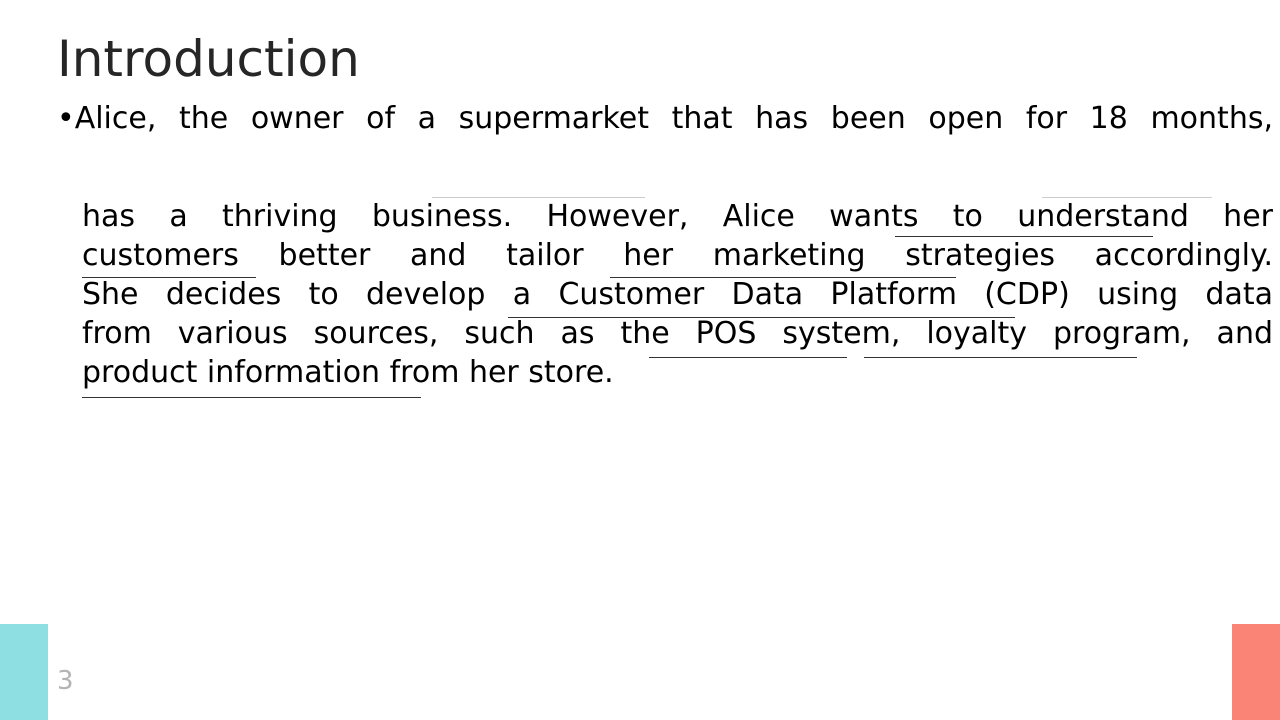  What do you see at coordinates (1256, 672) in the screenshot?
I see `accent-bar-right` at bounding box center [1256, 672].